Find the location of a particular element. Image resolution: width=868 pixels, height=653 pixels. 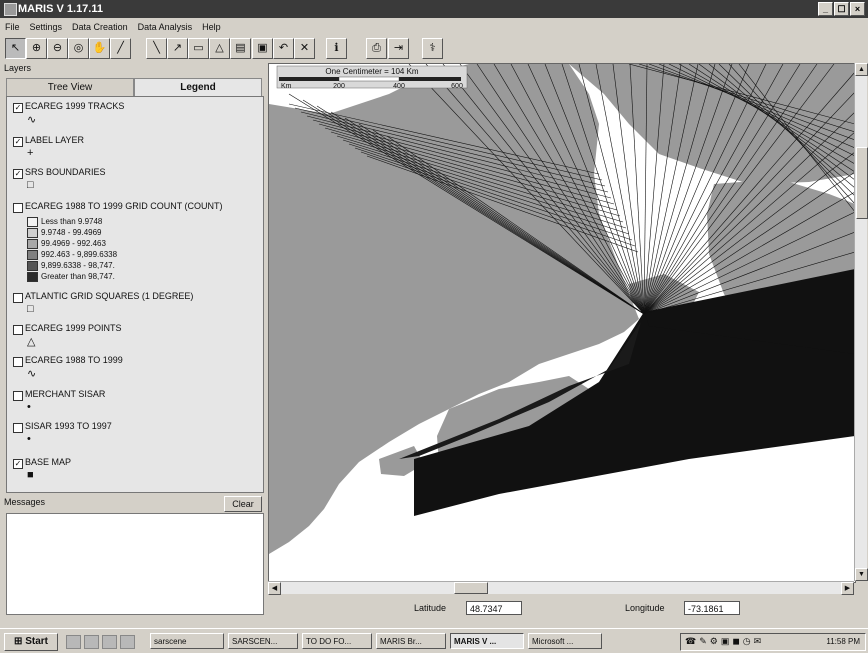

quicklaunch-outlook-icon is located at coordinates (109, 642).